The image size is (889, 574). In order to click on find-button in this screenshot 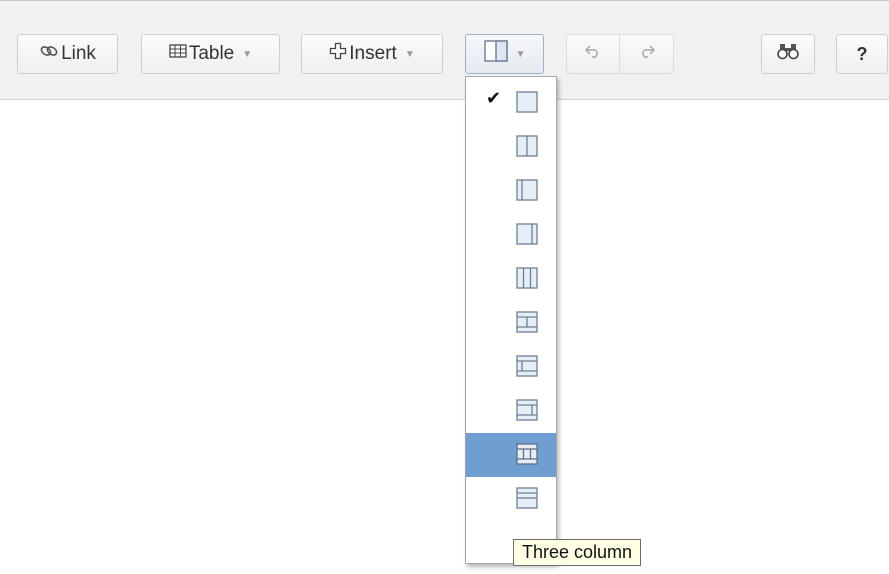, I will do `click(788, 54)`.